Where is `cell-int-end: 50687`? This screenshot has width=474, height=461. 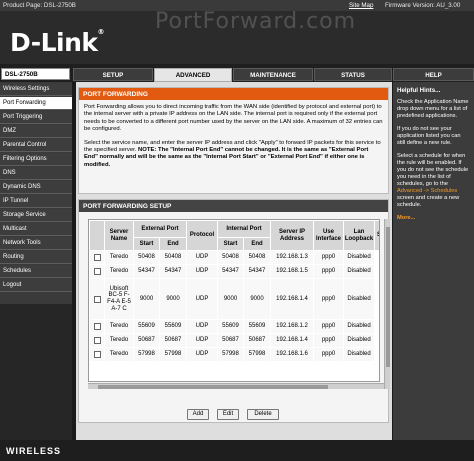
cell-int-end: 50687 is located at coordinates (257, 340).